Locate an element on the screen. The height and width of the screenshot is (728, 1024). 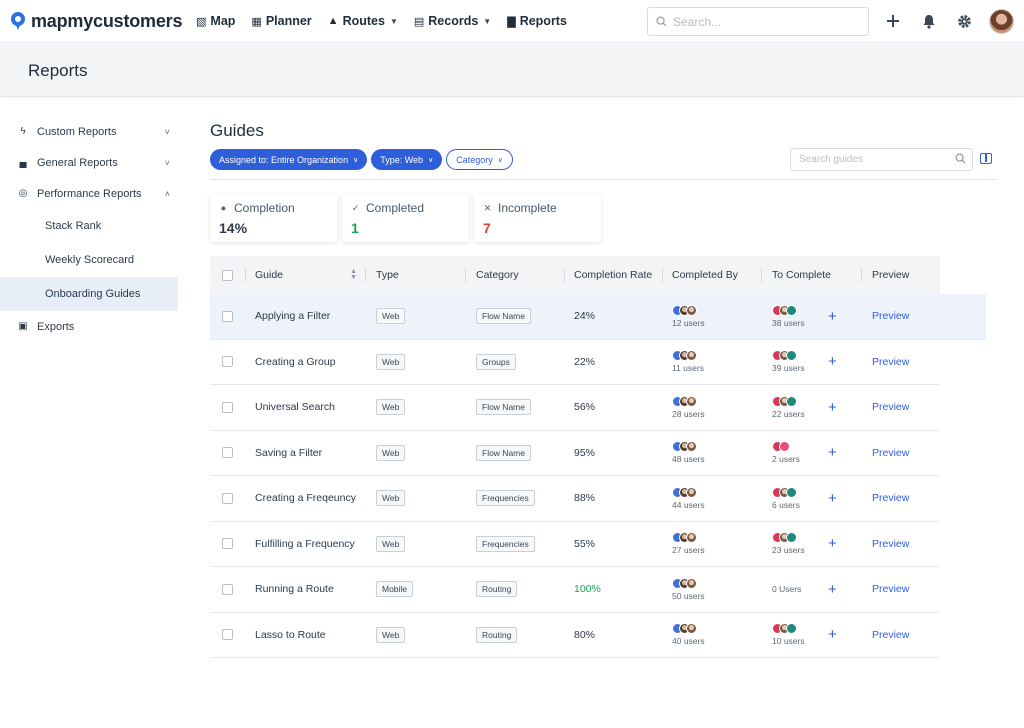
to-complete-cell: 39 users + is located at coordinates (811, 362).